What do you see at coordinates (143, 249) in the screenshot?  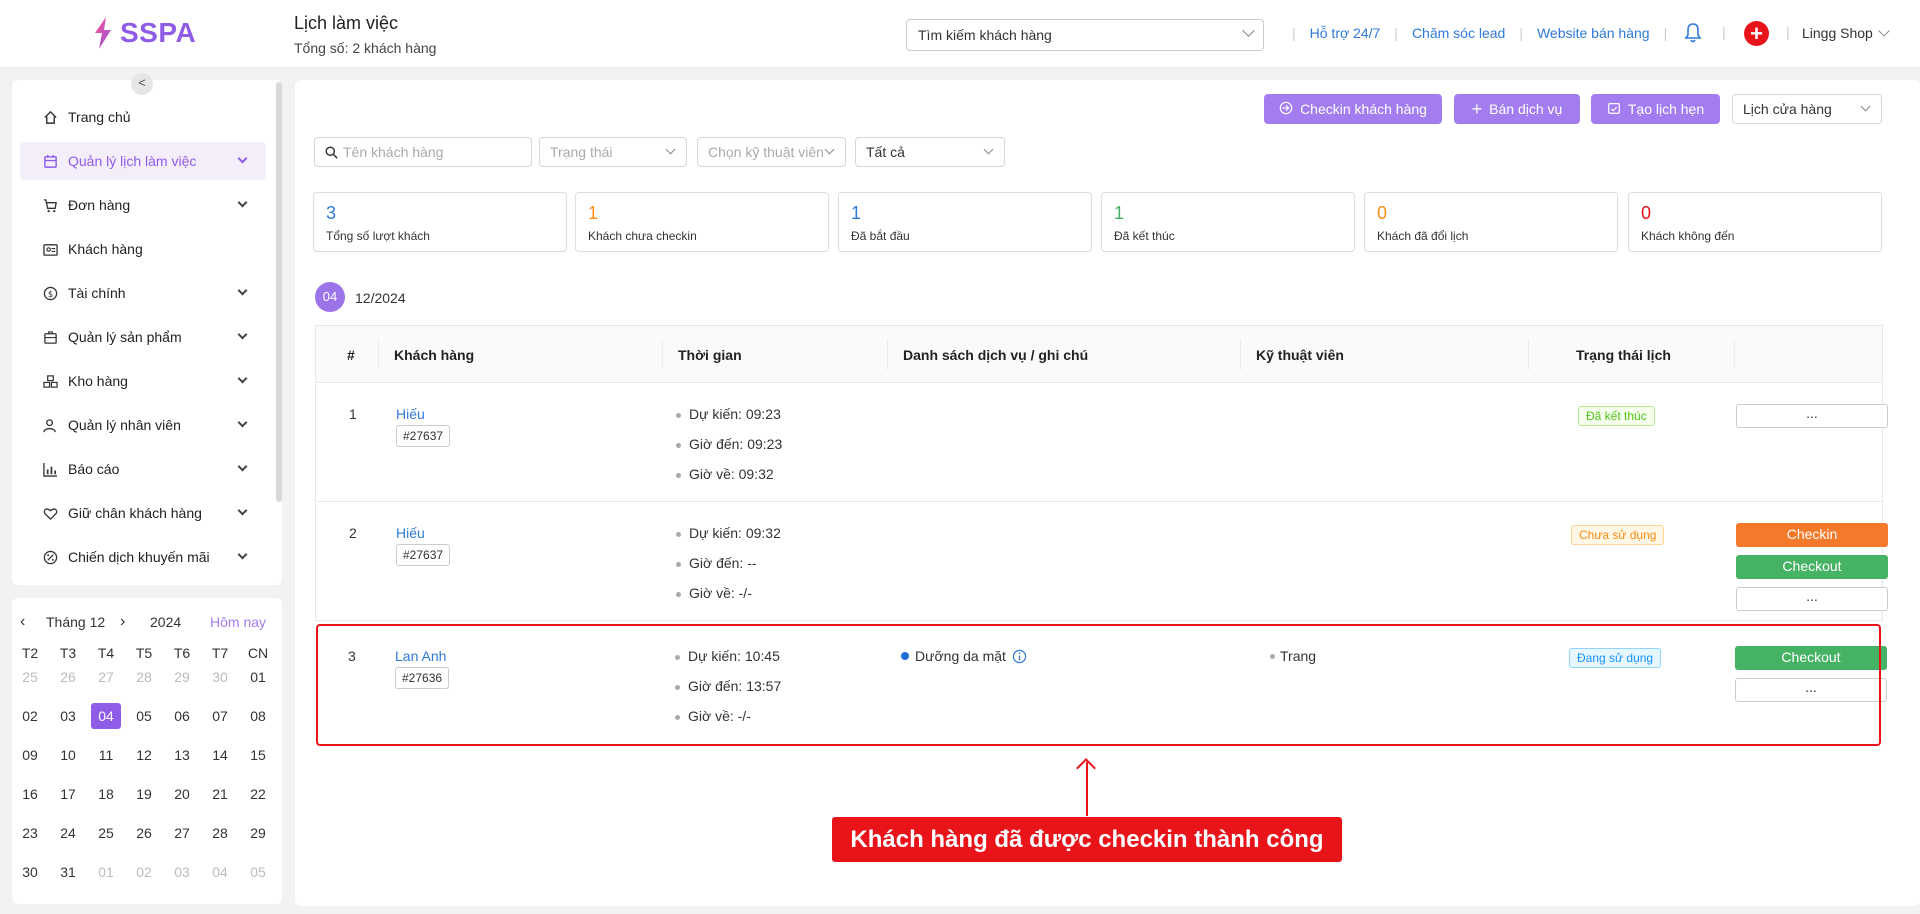 I see `sidebar-item-customers: Khách hàng` at bounding box center [143, 249].